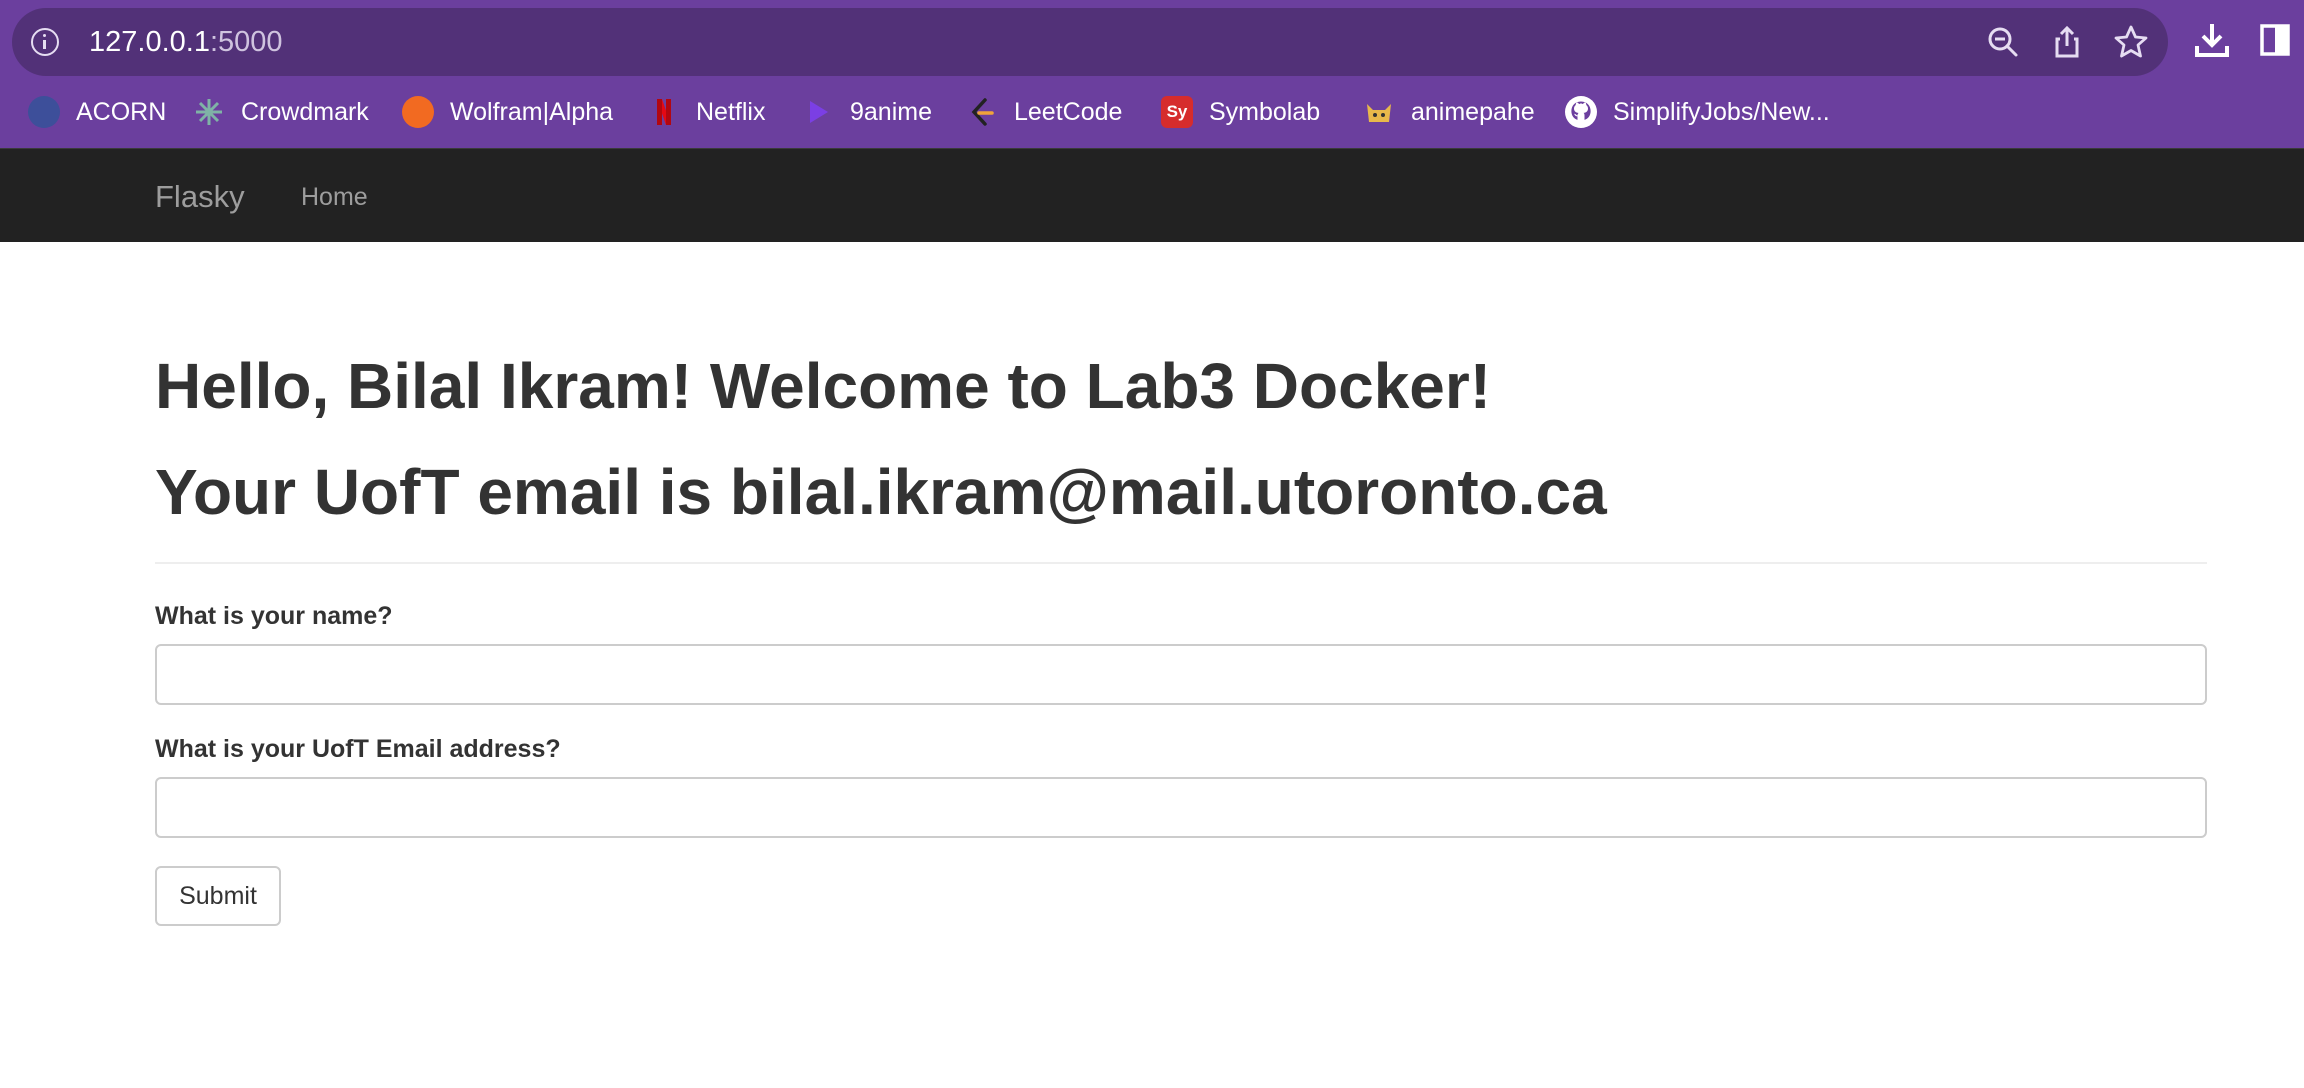 The height and width of the screenshot is (1088, 2304). Describe the element at coordinates (818, 112) in the screenshot. I see `9anime-icon` at that location.